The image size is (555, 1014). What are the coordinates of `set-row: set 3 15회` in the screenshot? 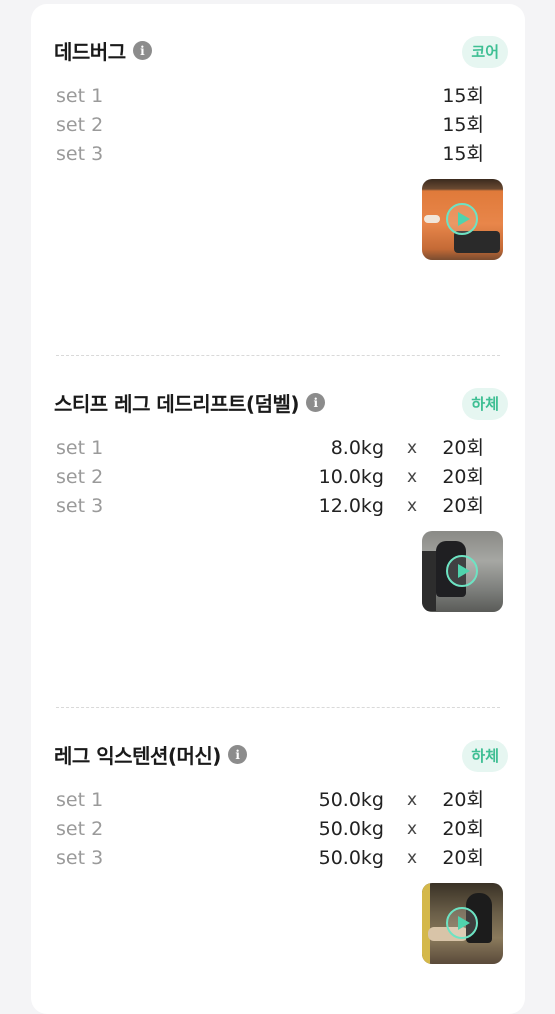 It's located at (271, 154).